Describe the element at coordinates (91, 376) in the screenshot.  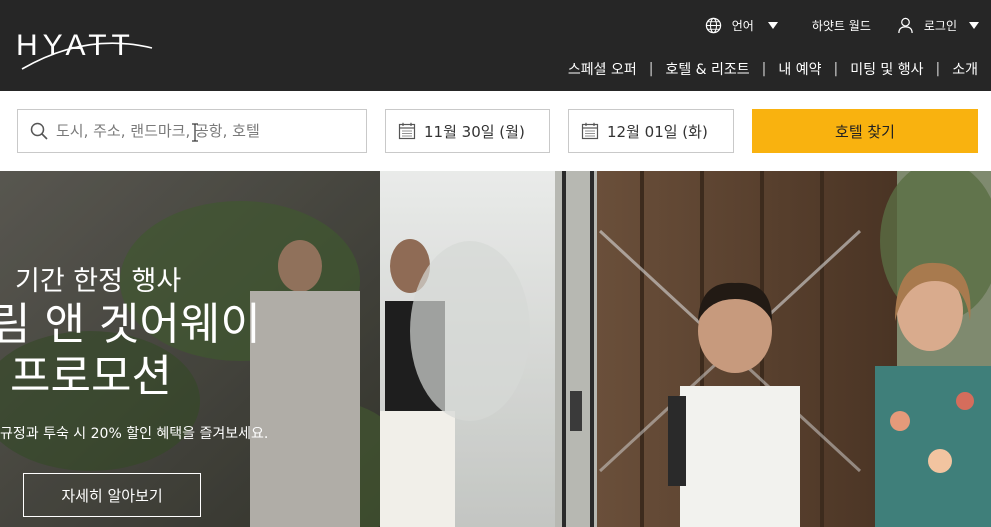
I see `promo-title-line2: 프로모션` at that location.